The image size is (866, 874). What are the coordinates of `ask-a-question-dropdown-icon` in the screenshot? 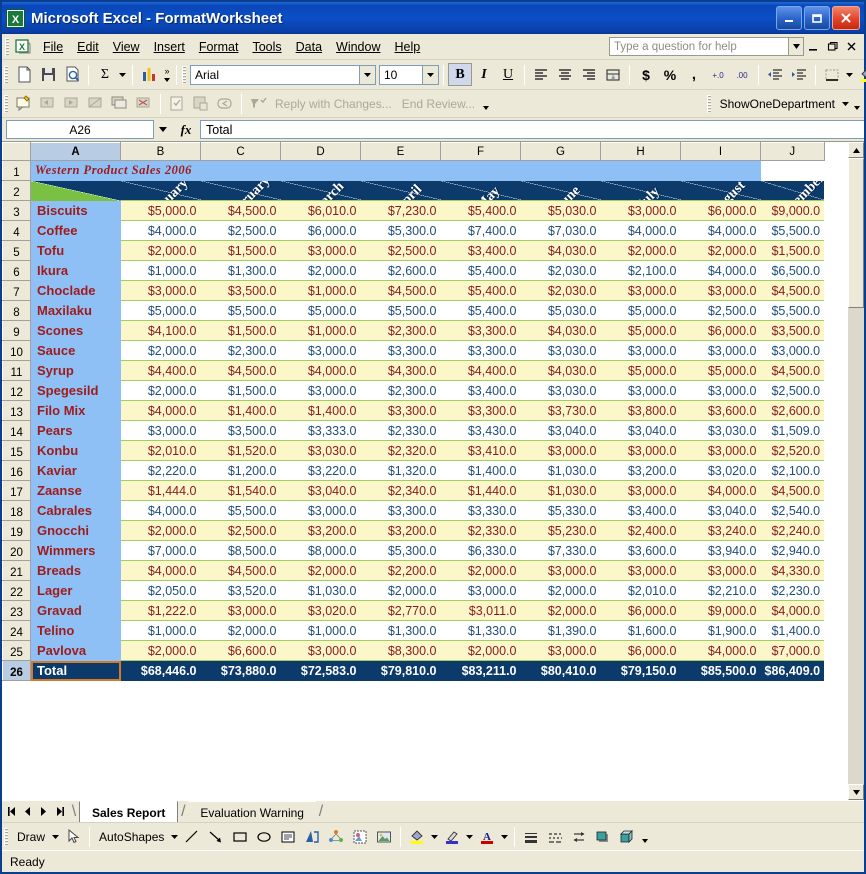 It's located at (796, 46).